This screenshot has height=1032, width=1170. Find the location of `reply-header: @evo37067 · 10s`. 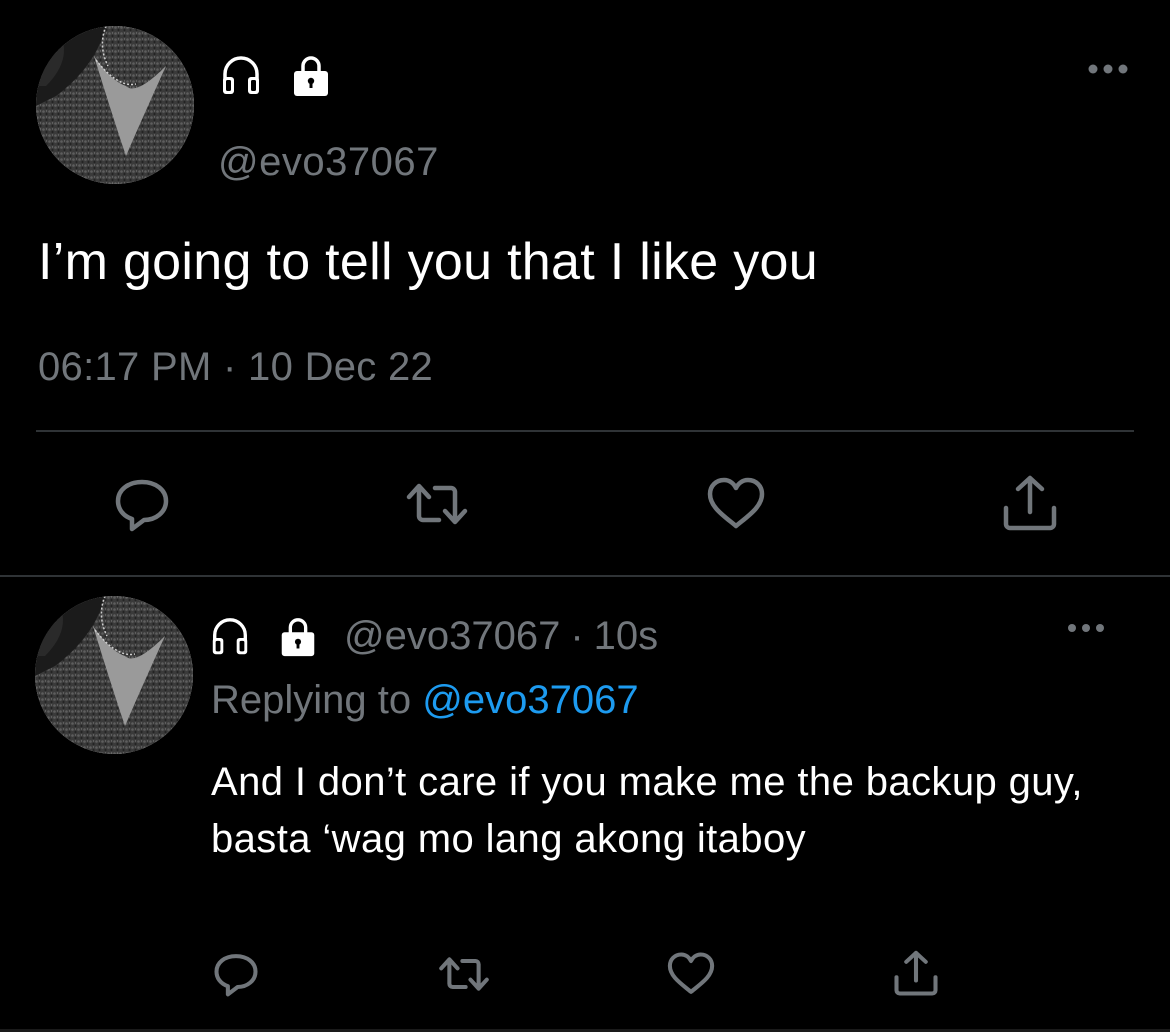

reply-header: @evo37067 · 10s is located at coordinates (433, 636).